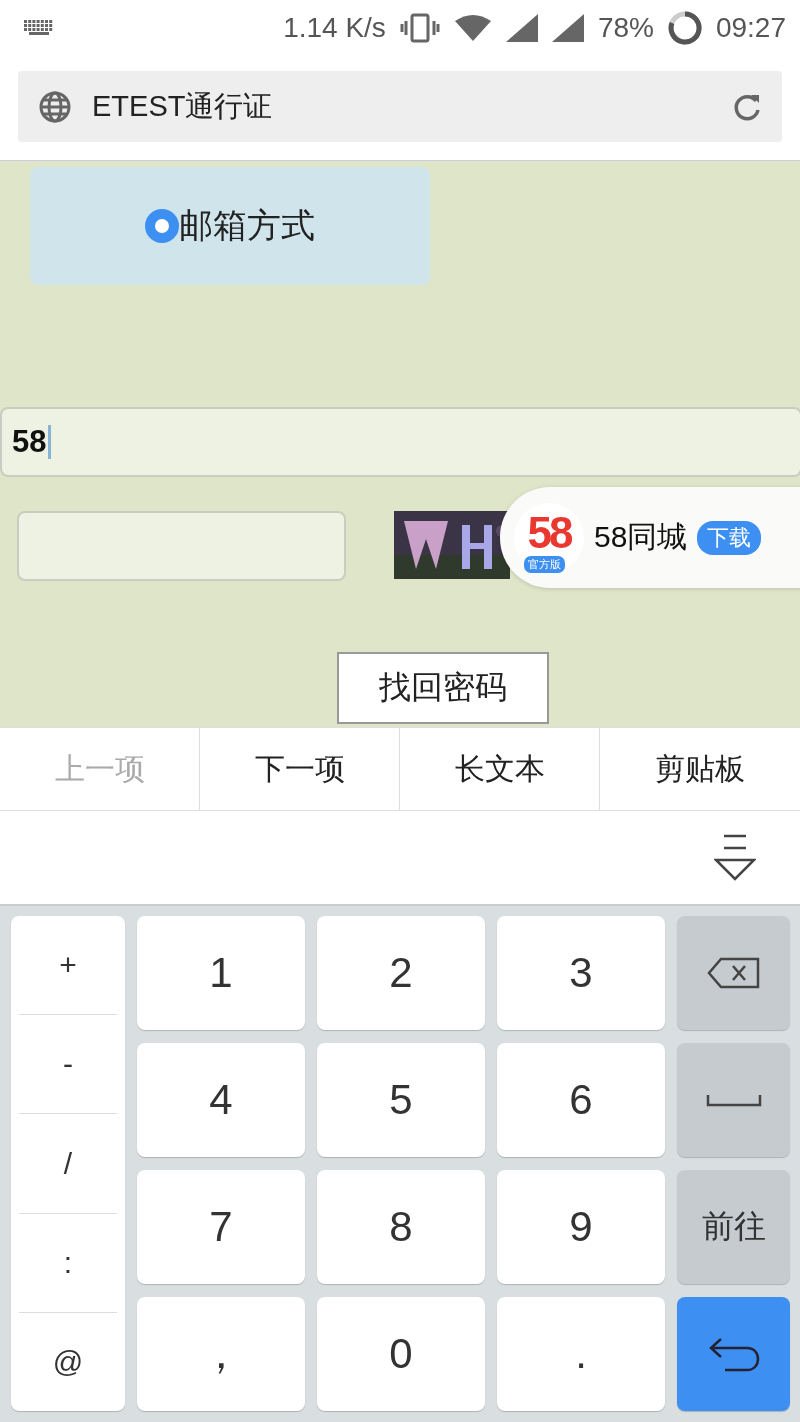 The height and width of the screenshot is (1422, 800). Describe the element at coordinates (419, 27) in the screenshot. I see `vibrate-icon` at that location.